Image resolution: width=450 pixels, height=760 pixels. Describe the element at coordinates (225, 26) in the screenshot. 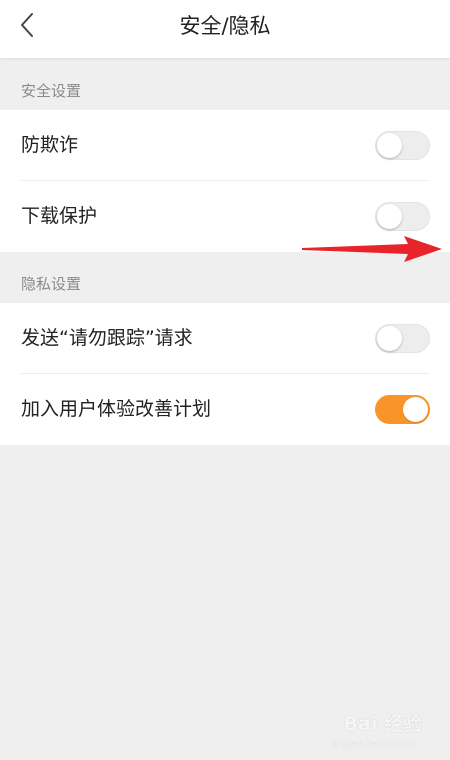

I see `page-title: 安全/隐私` at that location.